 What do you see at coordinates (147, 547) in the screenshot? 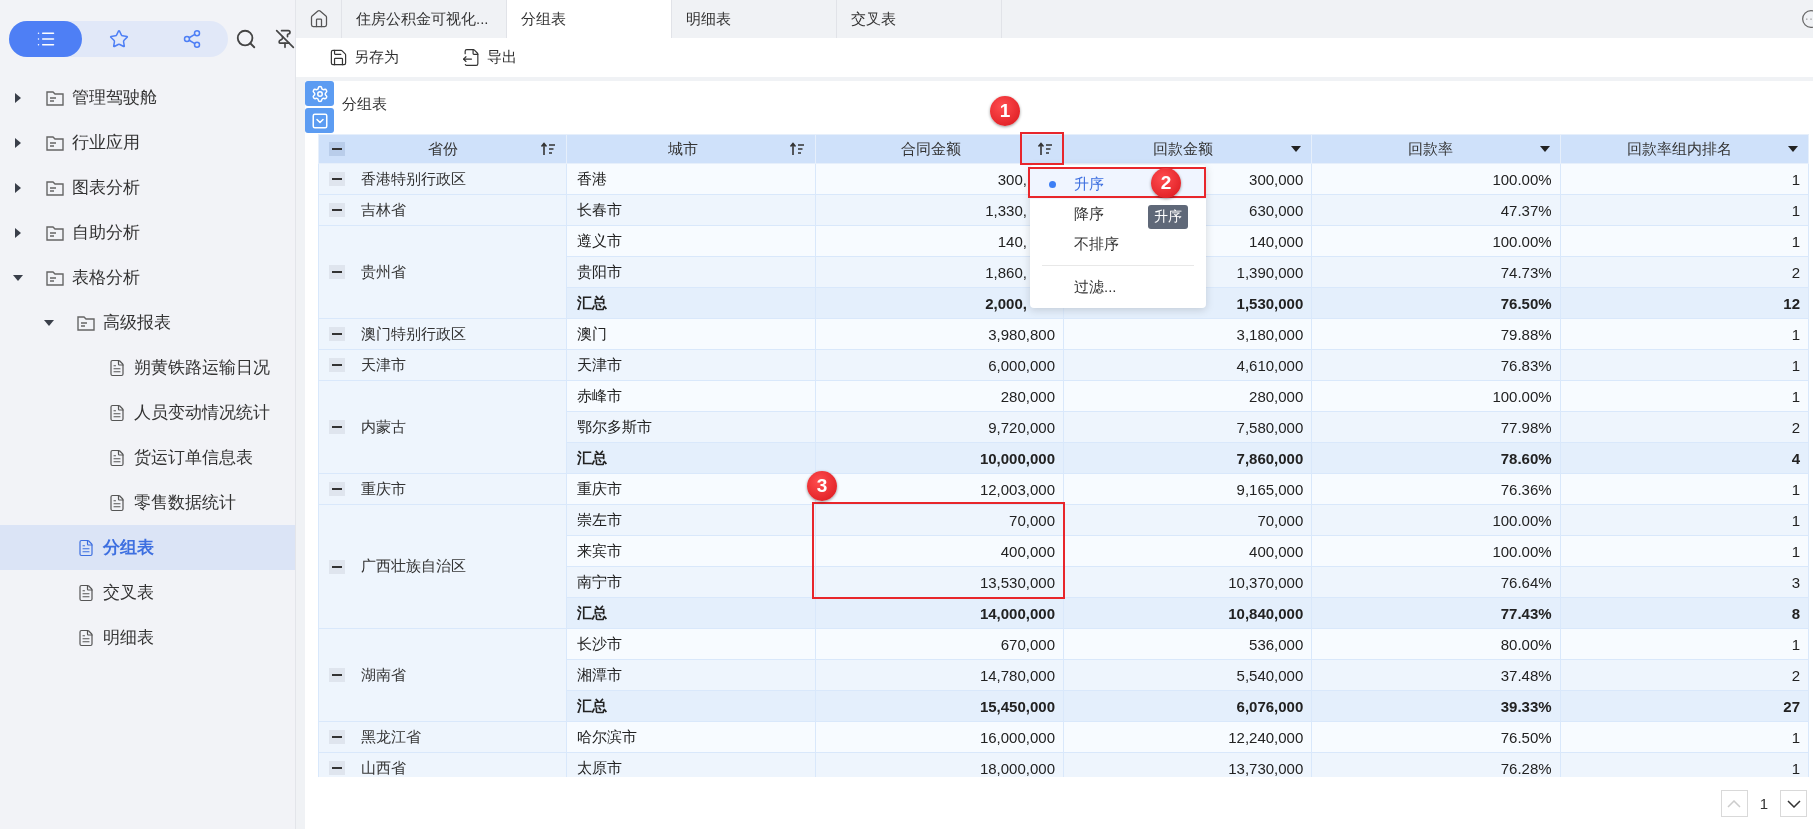
I see `tree-item: 分组表` at bounding box center [147, 547].